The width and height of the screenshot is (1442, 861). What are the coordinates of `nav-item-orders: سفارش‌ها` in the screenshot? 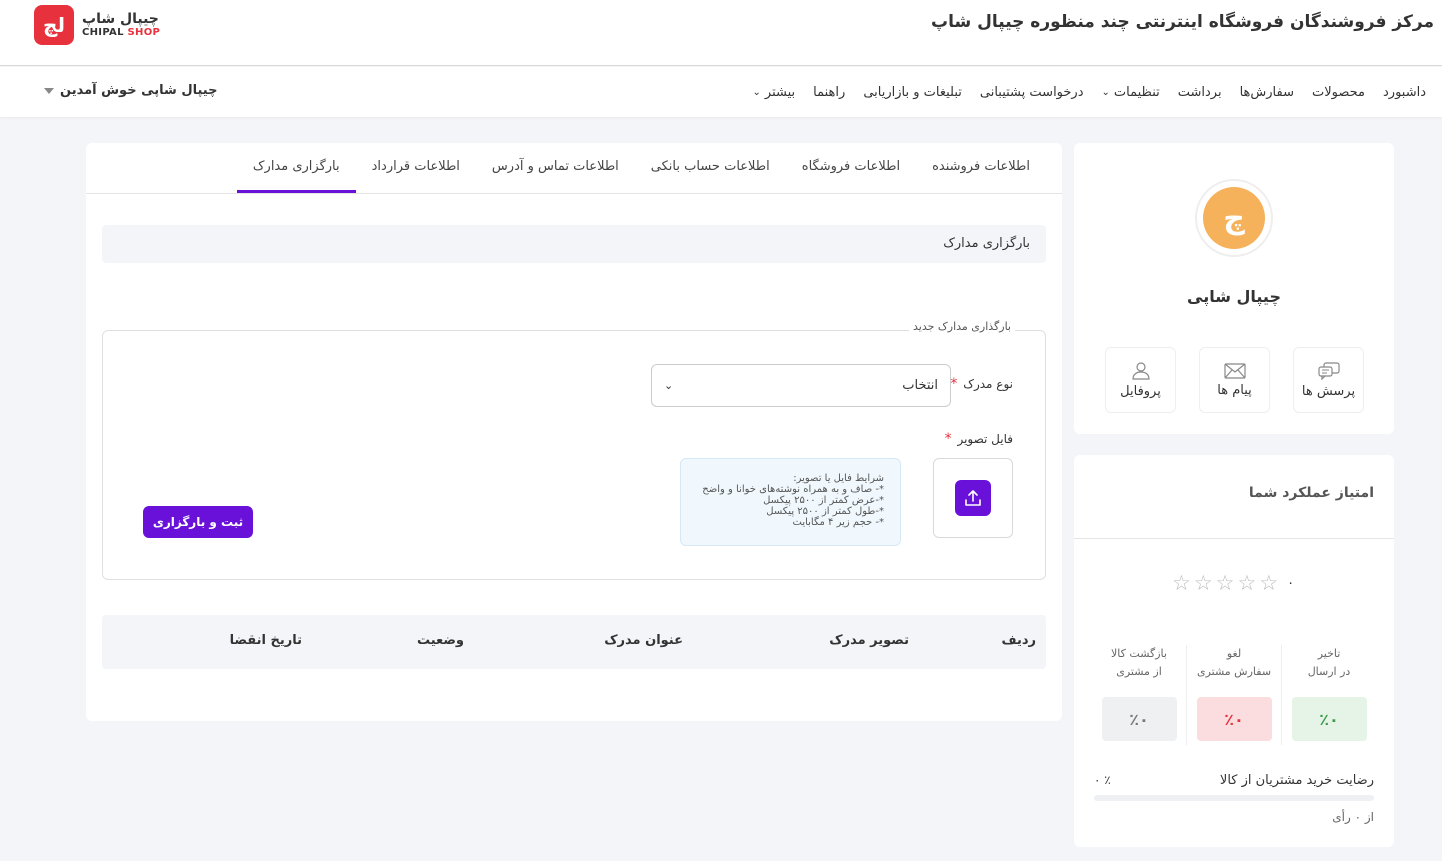 It's located at (1267, 92).